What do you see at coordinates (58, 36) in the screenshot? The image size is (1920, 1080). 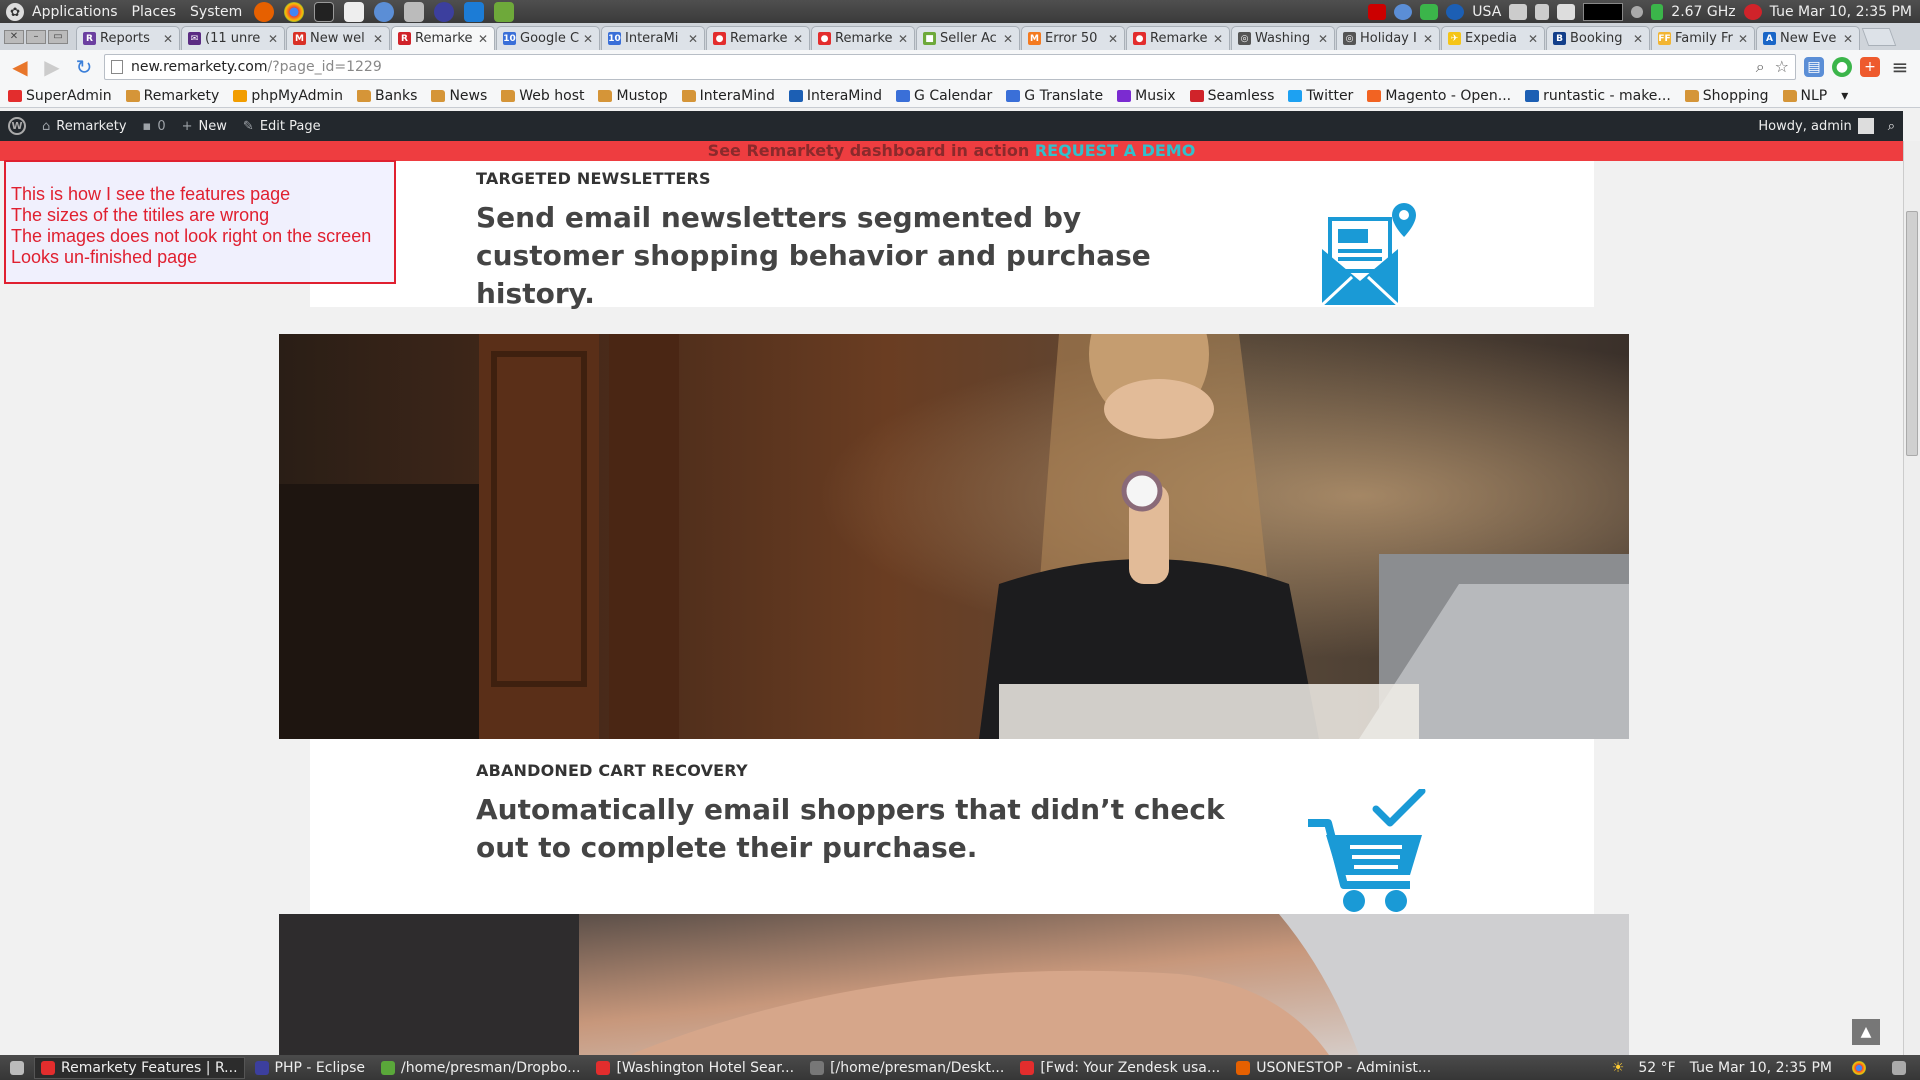 I see `window-restore-icon: ▭` at bounding box center [58, 36].